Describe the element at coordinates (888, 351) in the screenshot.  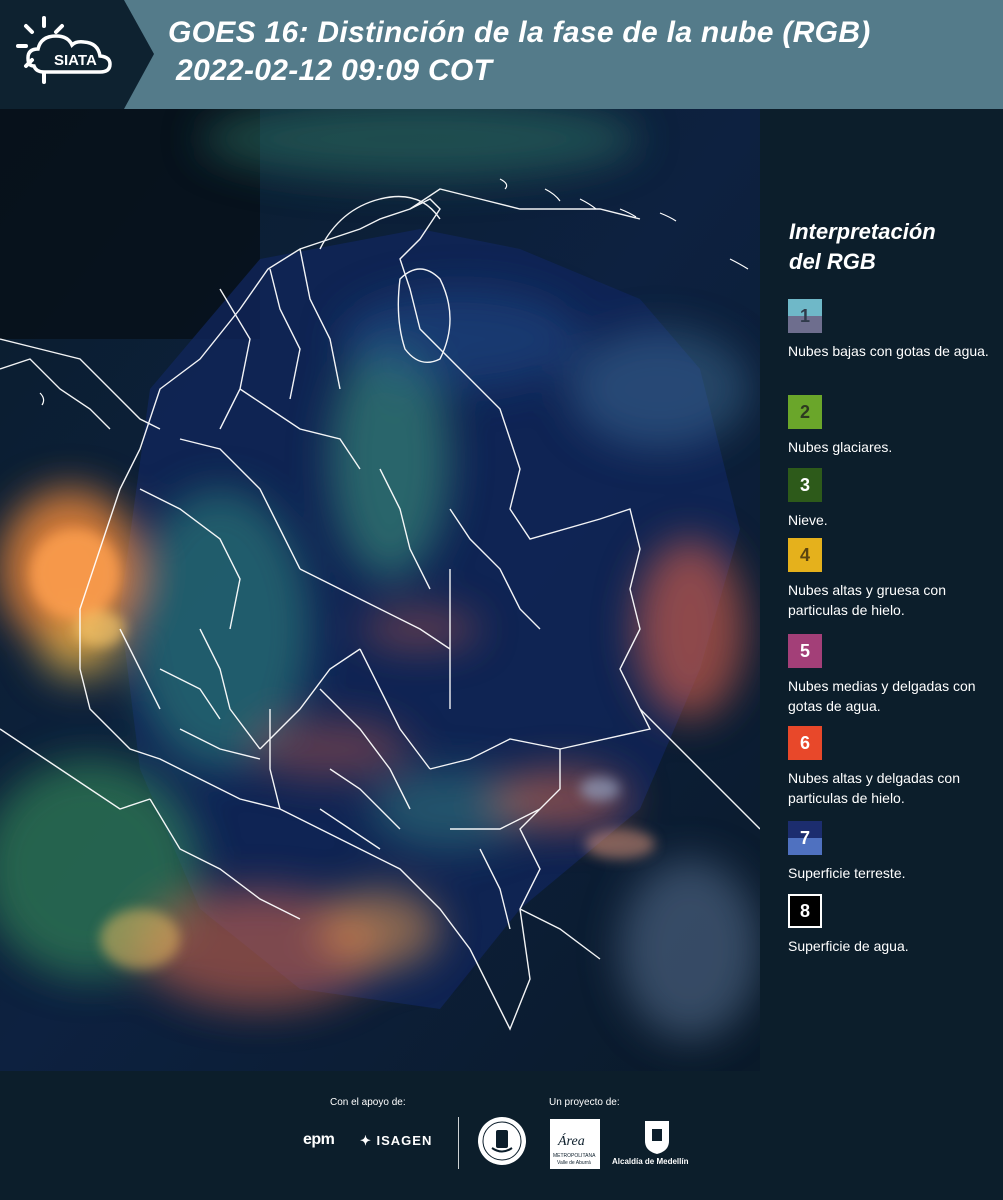
I see `legend-label-1: Nubes bajas con gotas de agua.` at that location.